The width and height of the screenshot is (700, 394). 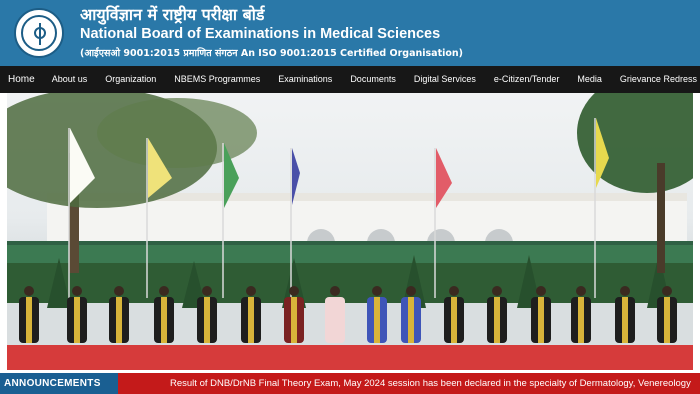 What do you see at coordinates (172, 14) in the screenshot?
I see `hindi-title: आयुर्विज्ञान में राष्ट्रीय परीक्षा बोर्ड` at bounding box center [172, 14].